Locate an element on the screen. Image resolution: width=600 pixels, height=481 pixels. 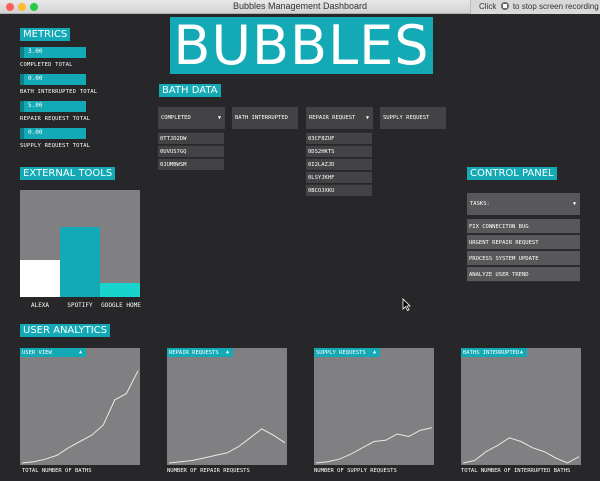
list-item: 0TTJD2DW is located at coordinates (191, 138).